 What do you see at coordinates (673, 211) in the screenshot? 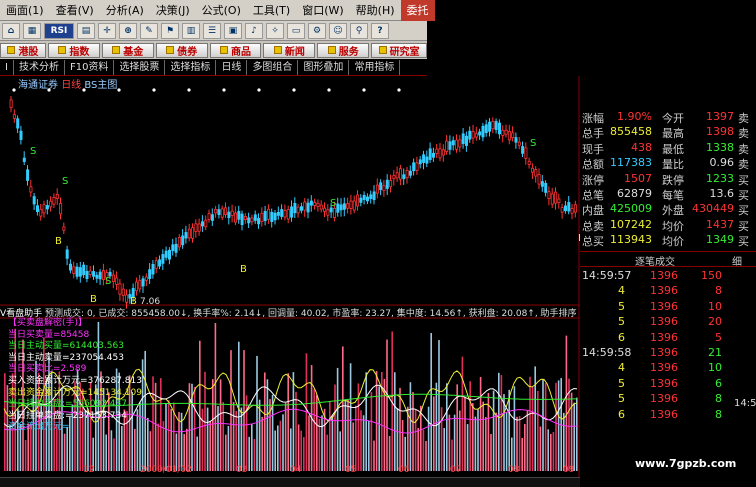
I see `quote-label: 外盘` at bounding box center [673, 211].